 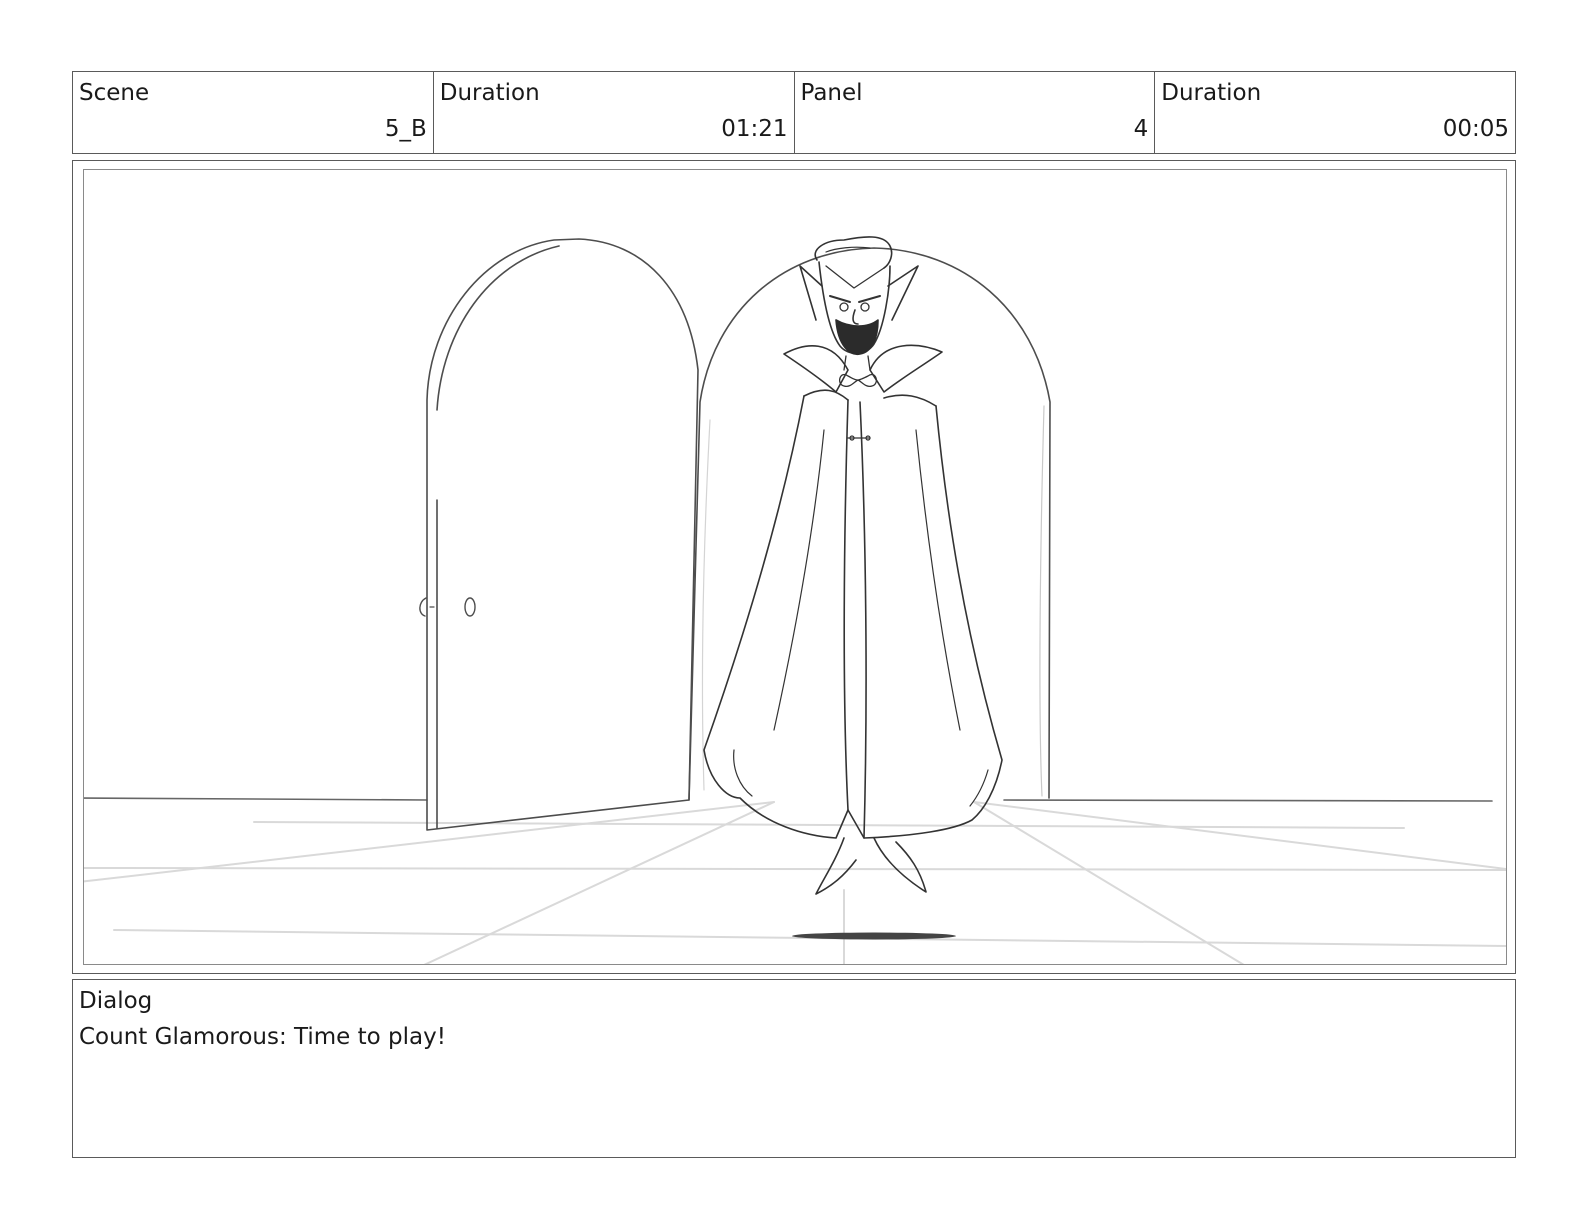 What do you see at coordinates (559, 534) in the screenshot?
I see `open-door` at bounding box center [559, 534].